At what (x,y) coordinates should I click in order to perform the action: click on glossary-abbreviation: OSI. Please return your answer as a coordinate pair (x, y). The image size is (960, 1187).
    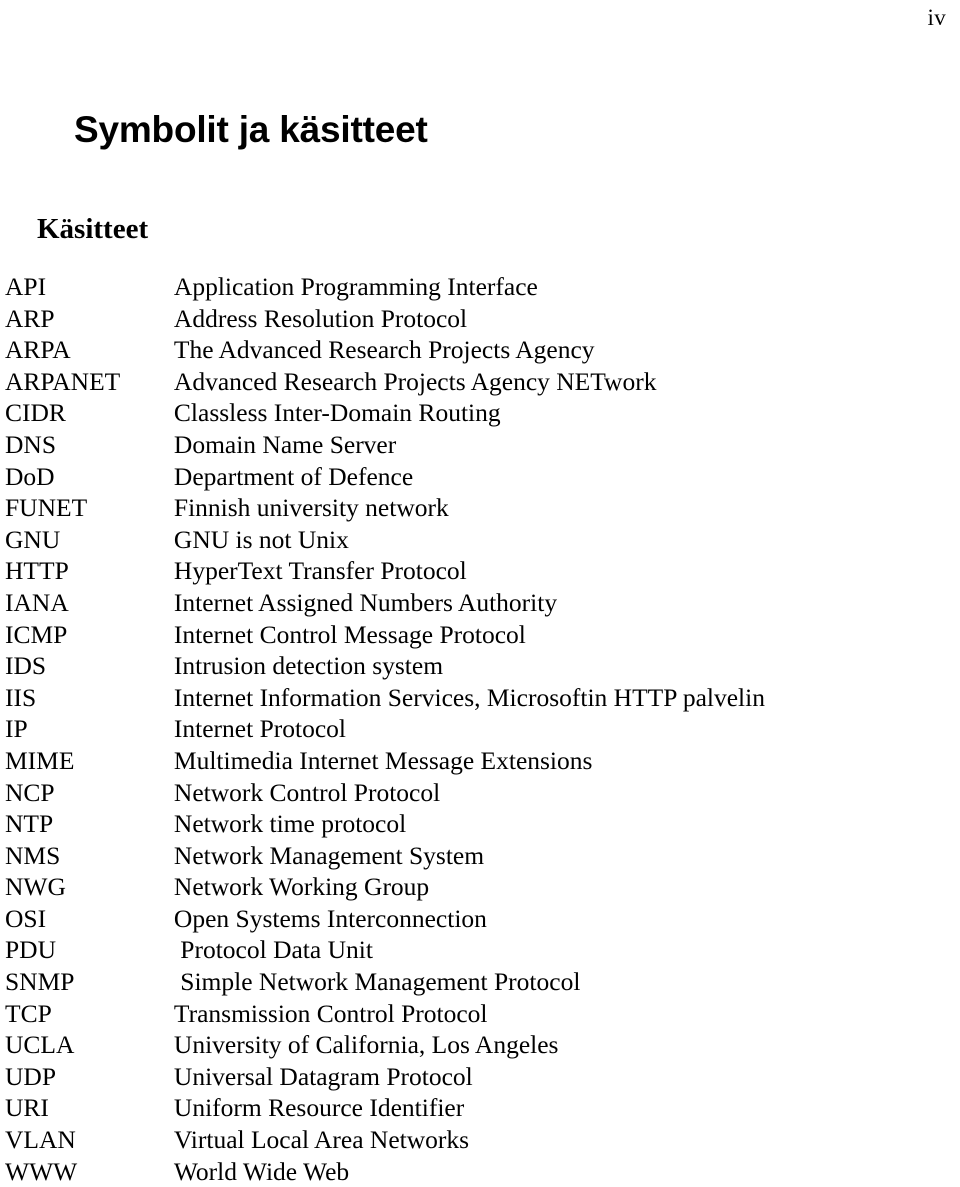
    Looking at the image, I should click on (26, 918).